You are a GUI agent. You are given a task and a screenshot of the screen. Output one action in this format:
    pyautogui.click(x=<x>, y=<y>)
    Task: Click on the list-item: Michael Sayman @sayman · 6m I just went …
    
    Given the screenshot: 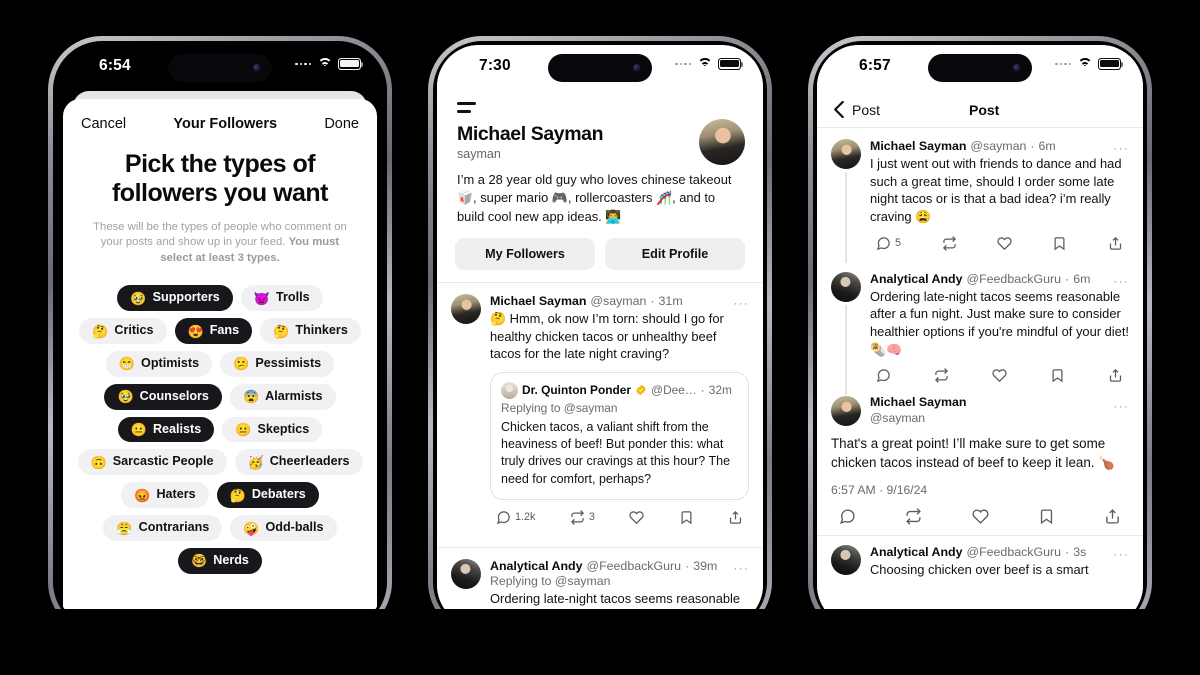 What is the action you would take?
    pyautogui.click(x=980, y=195)
    